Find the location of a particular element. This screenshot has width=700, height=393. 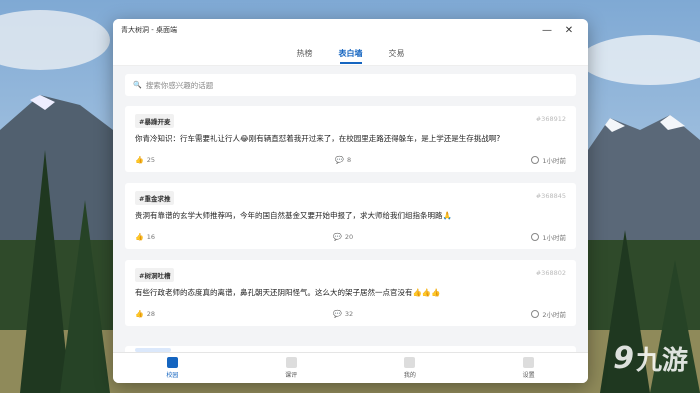

post-meta: 👍 28 💬 32 2小时前 is located at coordinates (350, 314).